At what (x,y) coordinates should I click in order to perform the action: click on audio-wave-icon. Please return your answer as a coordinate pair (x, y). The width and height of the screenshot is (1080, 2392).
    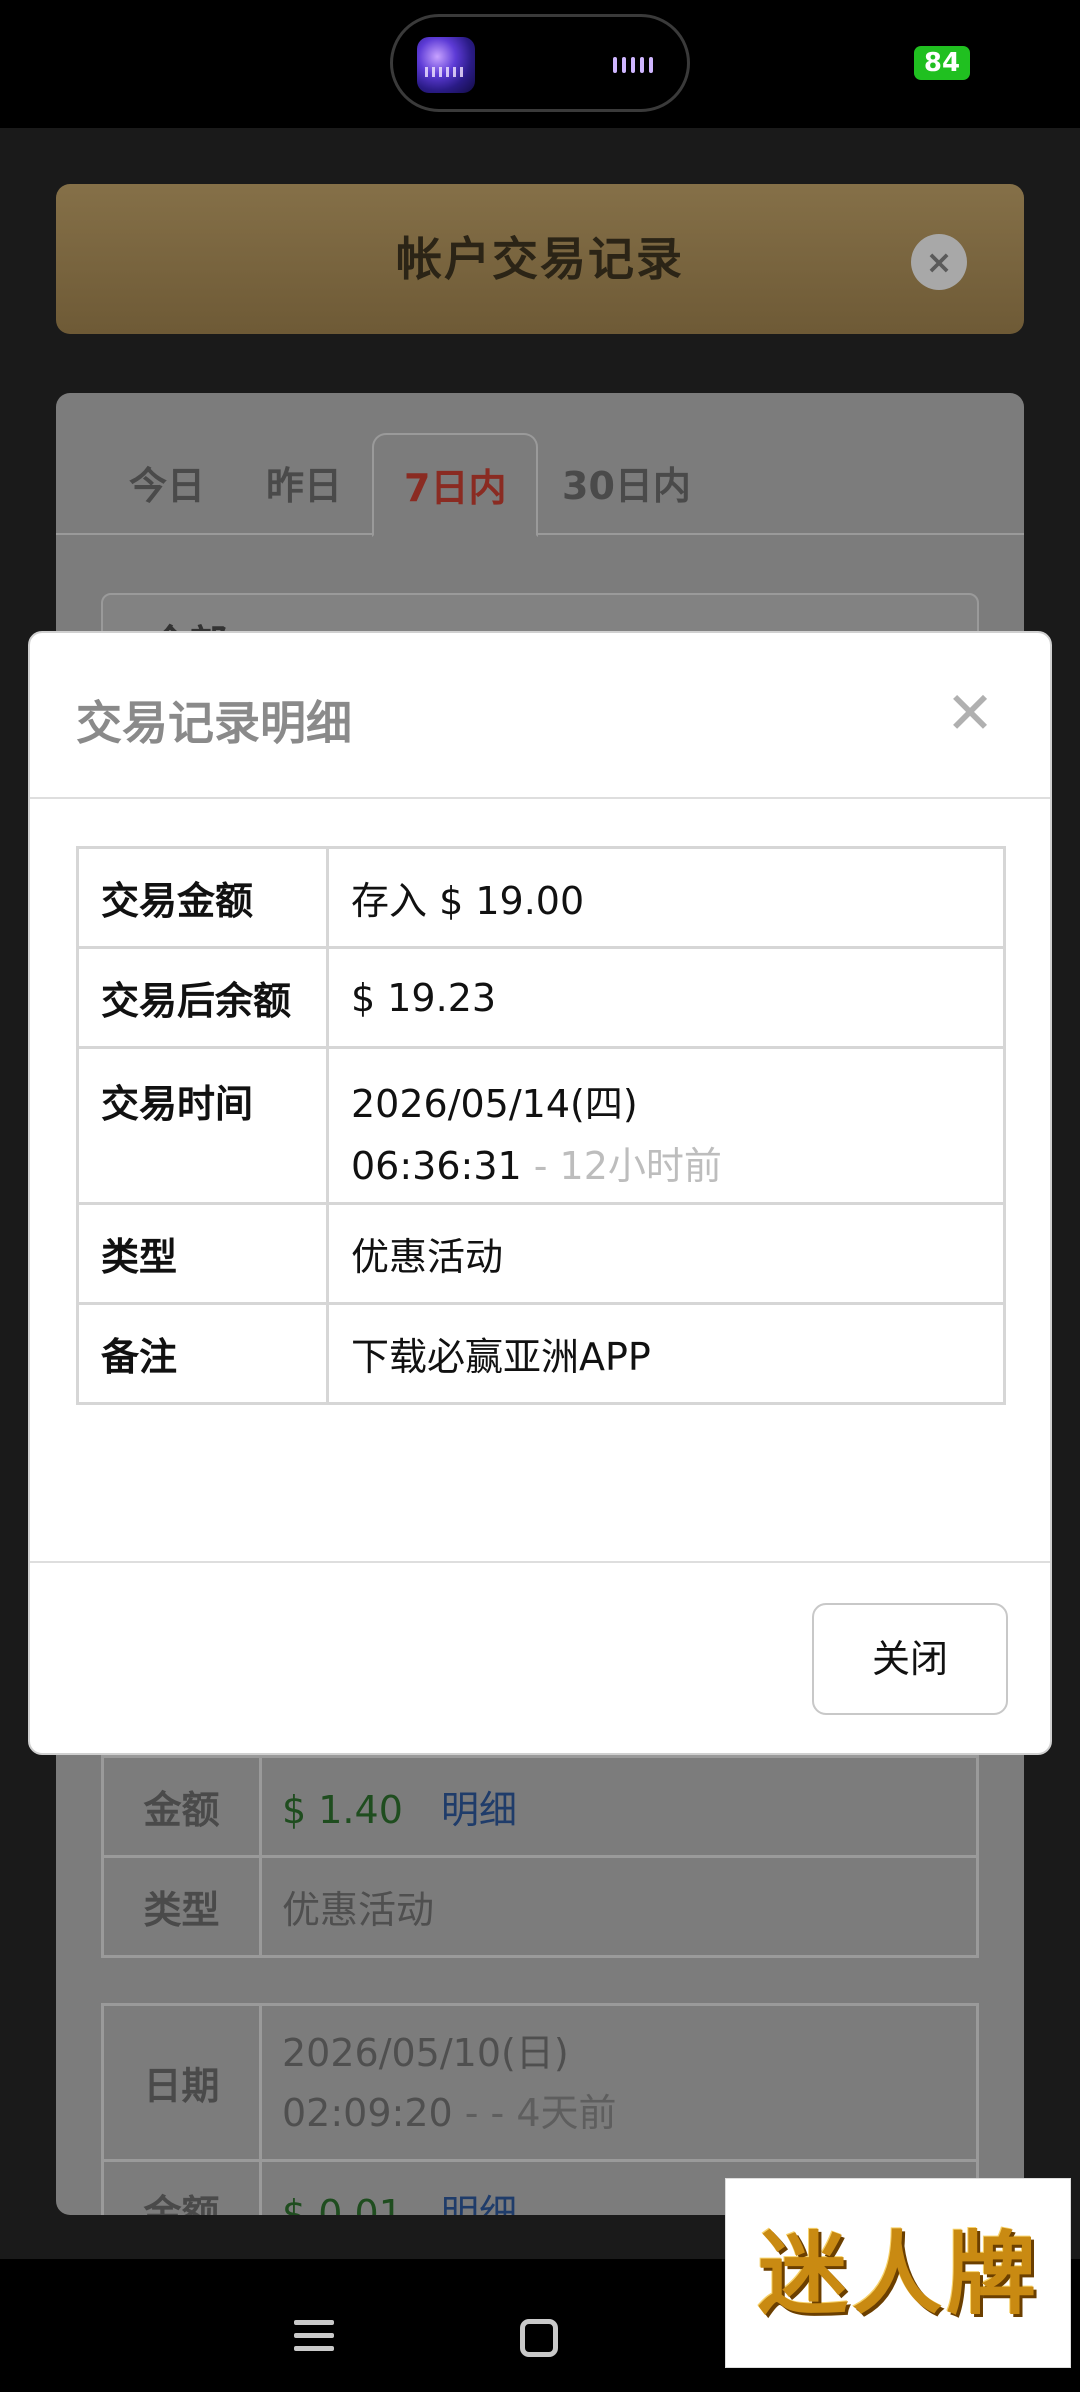
    Looking at the image, I should click on (637, 65).